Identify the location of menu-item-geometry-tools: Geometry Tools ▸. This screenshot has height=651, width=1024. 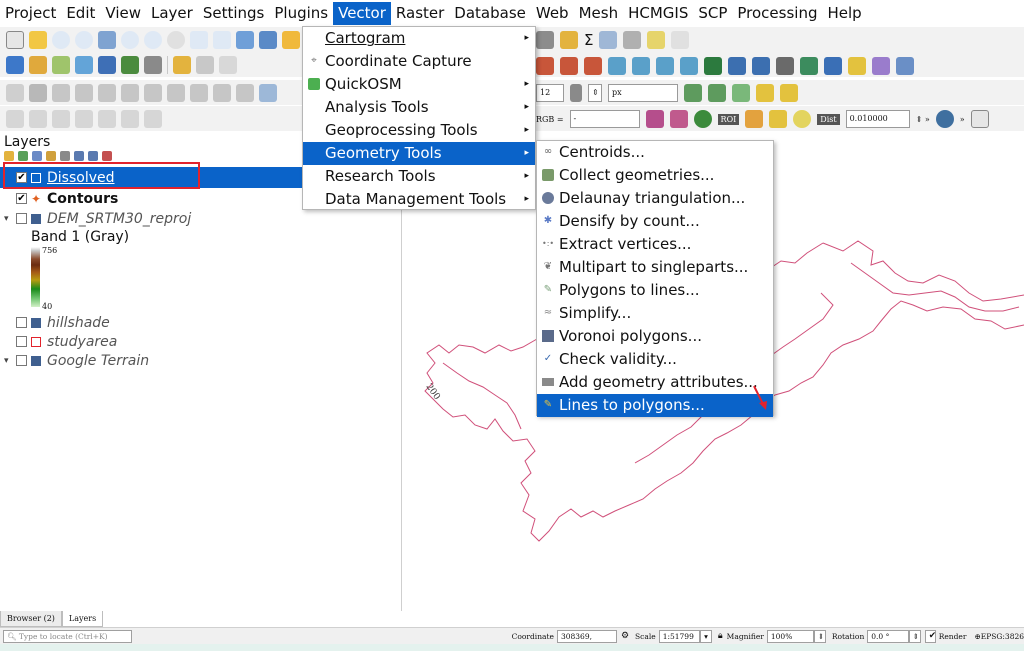
(419, 153).